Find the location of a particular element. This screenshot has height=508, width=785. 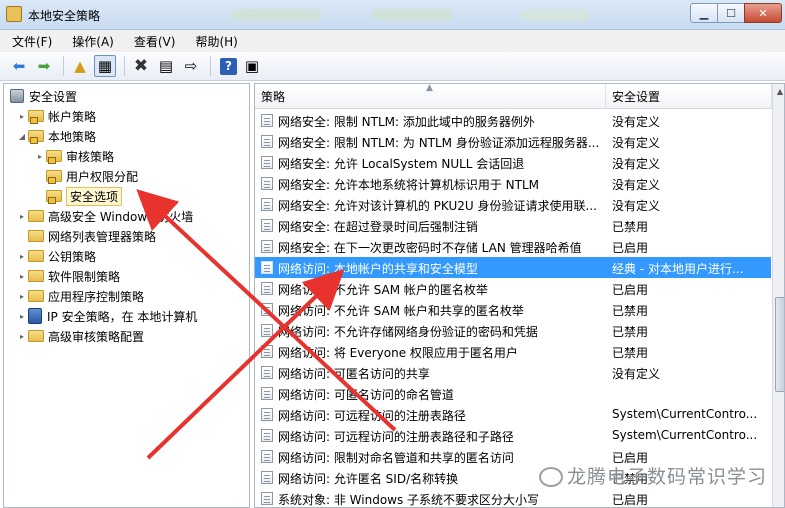

table-row: 网络访问: 不允许存储网络身份验证的密码和凭据 已禁用 is located at coordinates (513, 330).